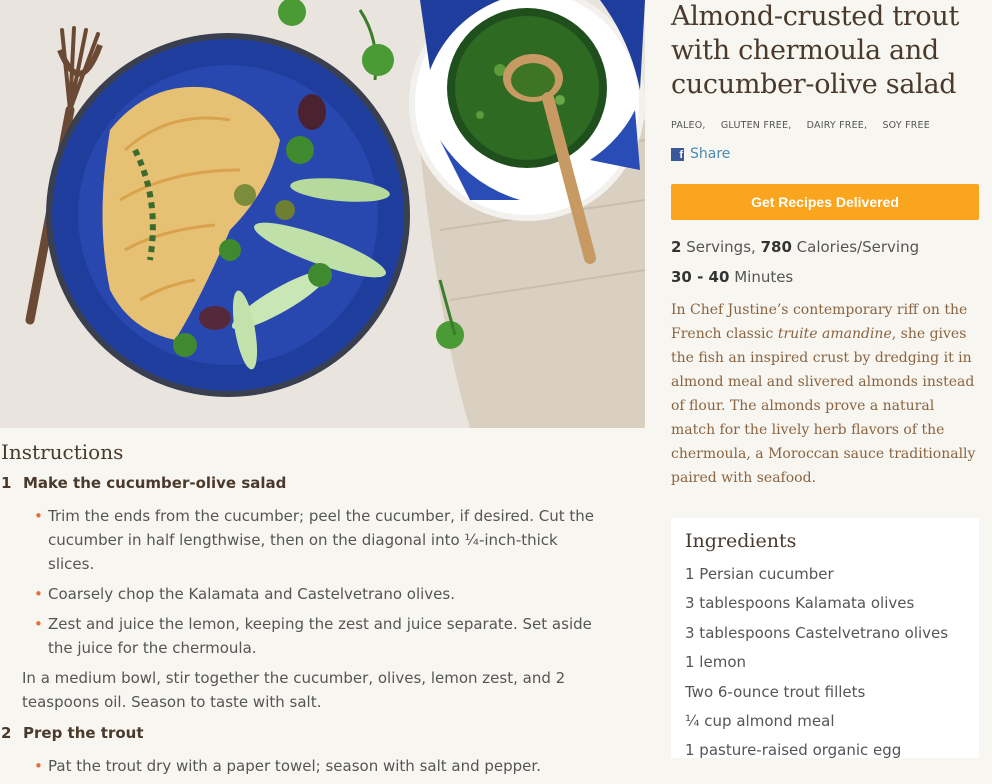 Image resolution: width=992 pixels, height=784 pixels. What do you see at coordinates (826, 277) in the screenshot?
I see `cook-time: 30 - 40 Minutes` at bounding box center [826, 277].